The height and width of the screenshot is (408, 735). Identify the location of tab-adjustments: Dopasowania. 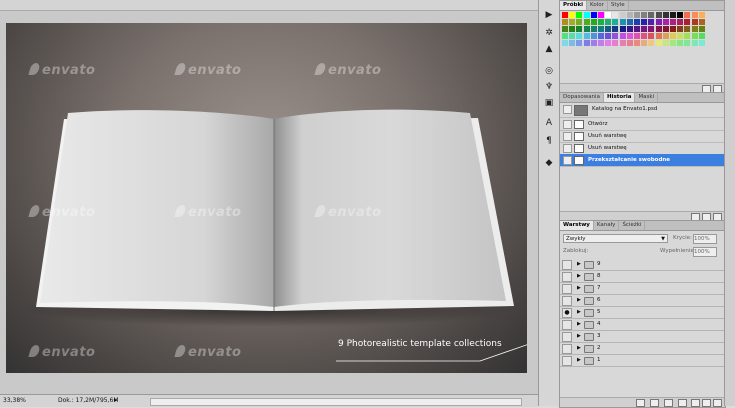
(582, 97).